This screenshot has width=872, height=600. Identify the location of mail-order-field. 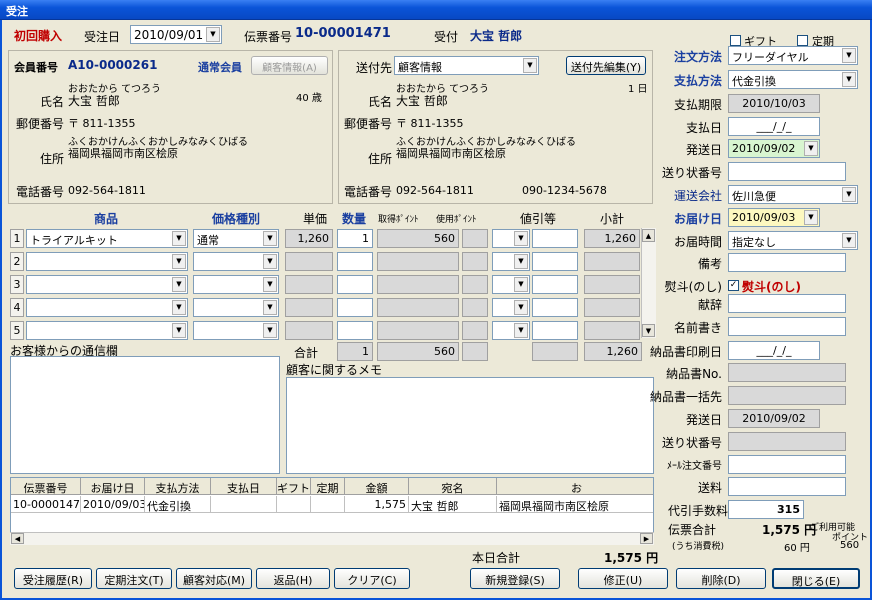
(787, 464).